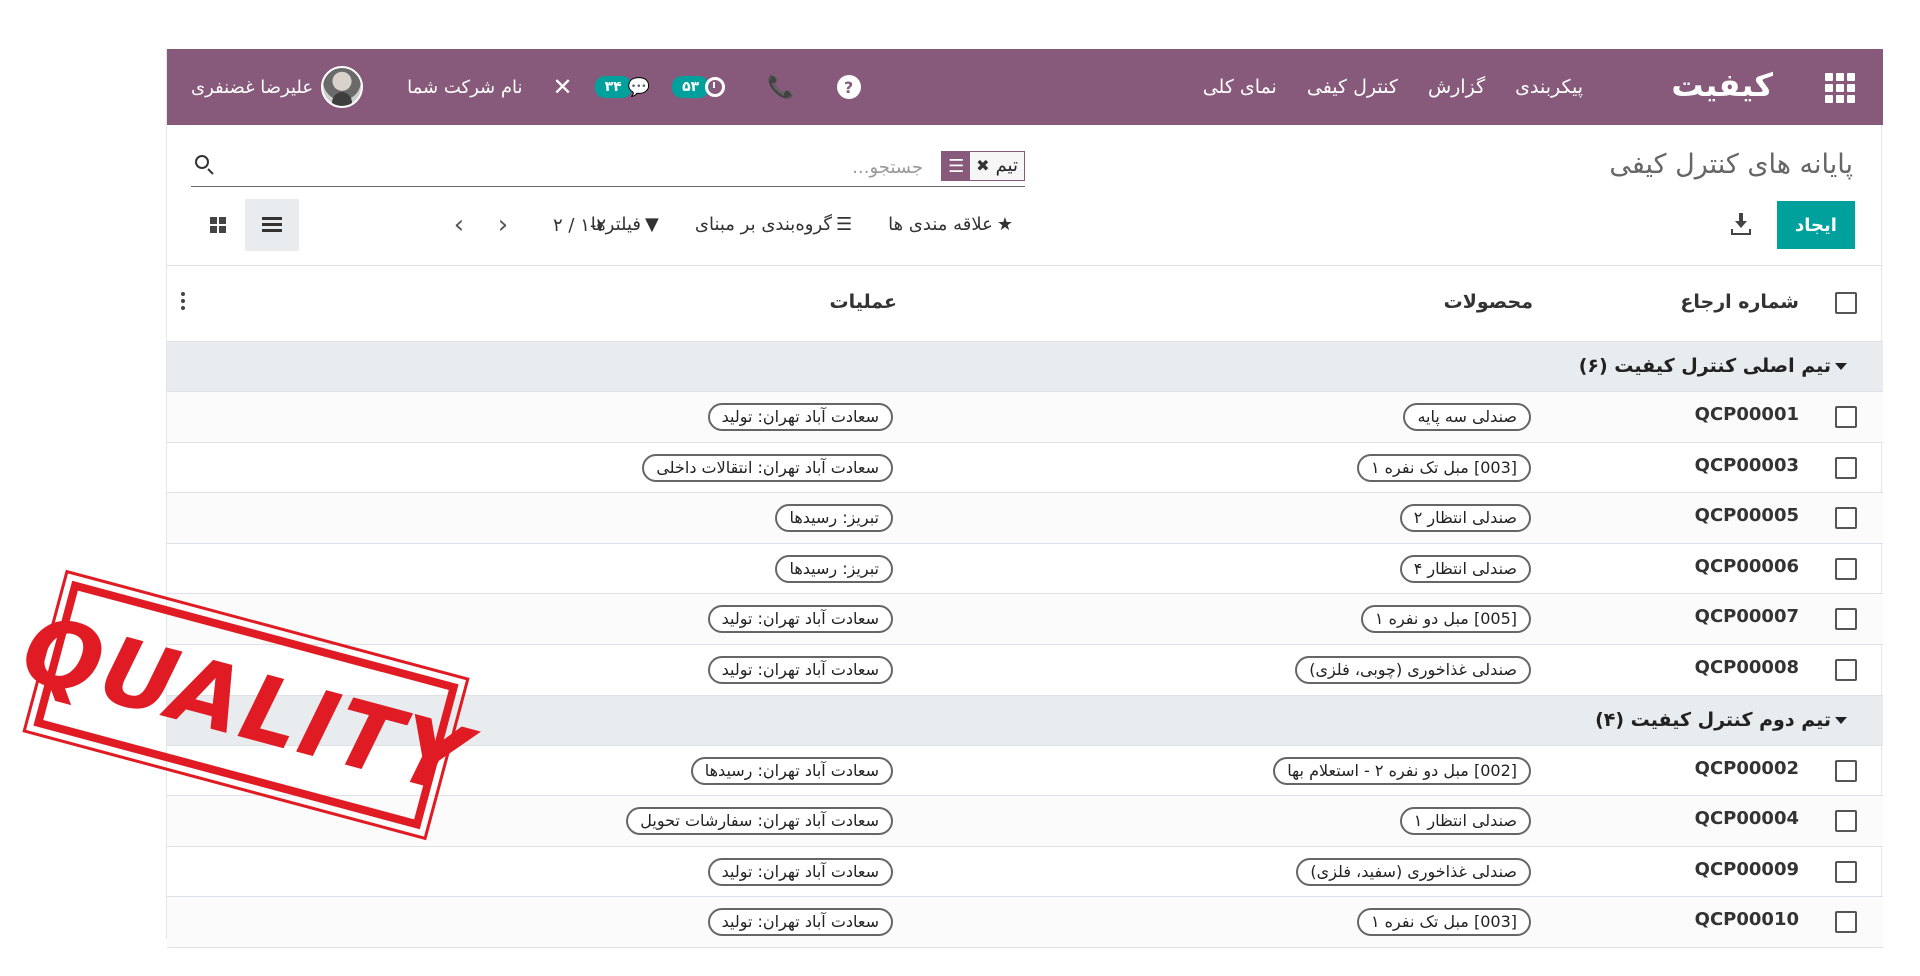 This screenshot has height=976, width=1920. I want to click on product-tag: صندلی انتظار ۱, so click(1465, 821).